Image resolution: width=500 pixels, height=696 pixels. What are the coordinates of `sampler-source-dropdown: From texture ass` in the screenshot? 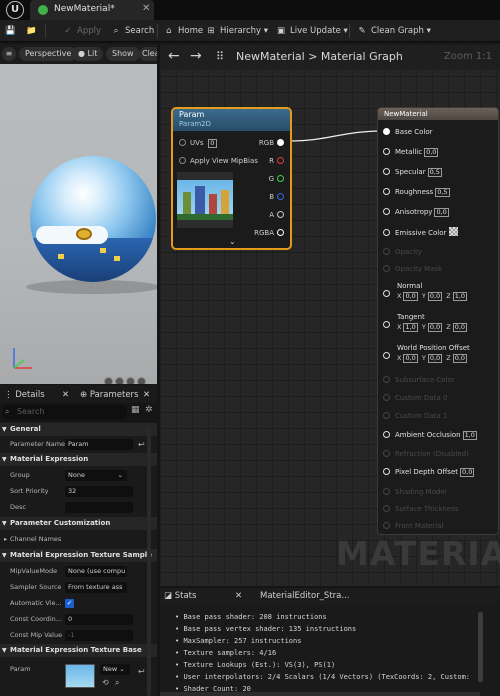 It's located at (96, 587).